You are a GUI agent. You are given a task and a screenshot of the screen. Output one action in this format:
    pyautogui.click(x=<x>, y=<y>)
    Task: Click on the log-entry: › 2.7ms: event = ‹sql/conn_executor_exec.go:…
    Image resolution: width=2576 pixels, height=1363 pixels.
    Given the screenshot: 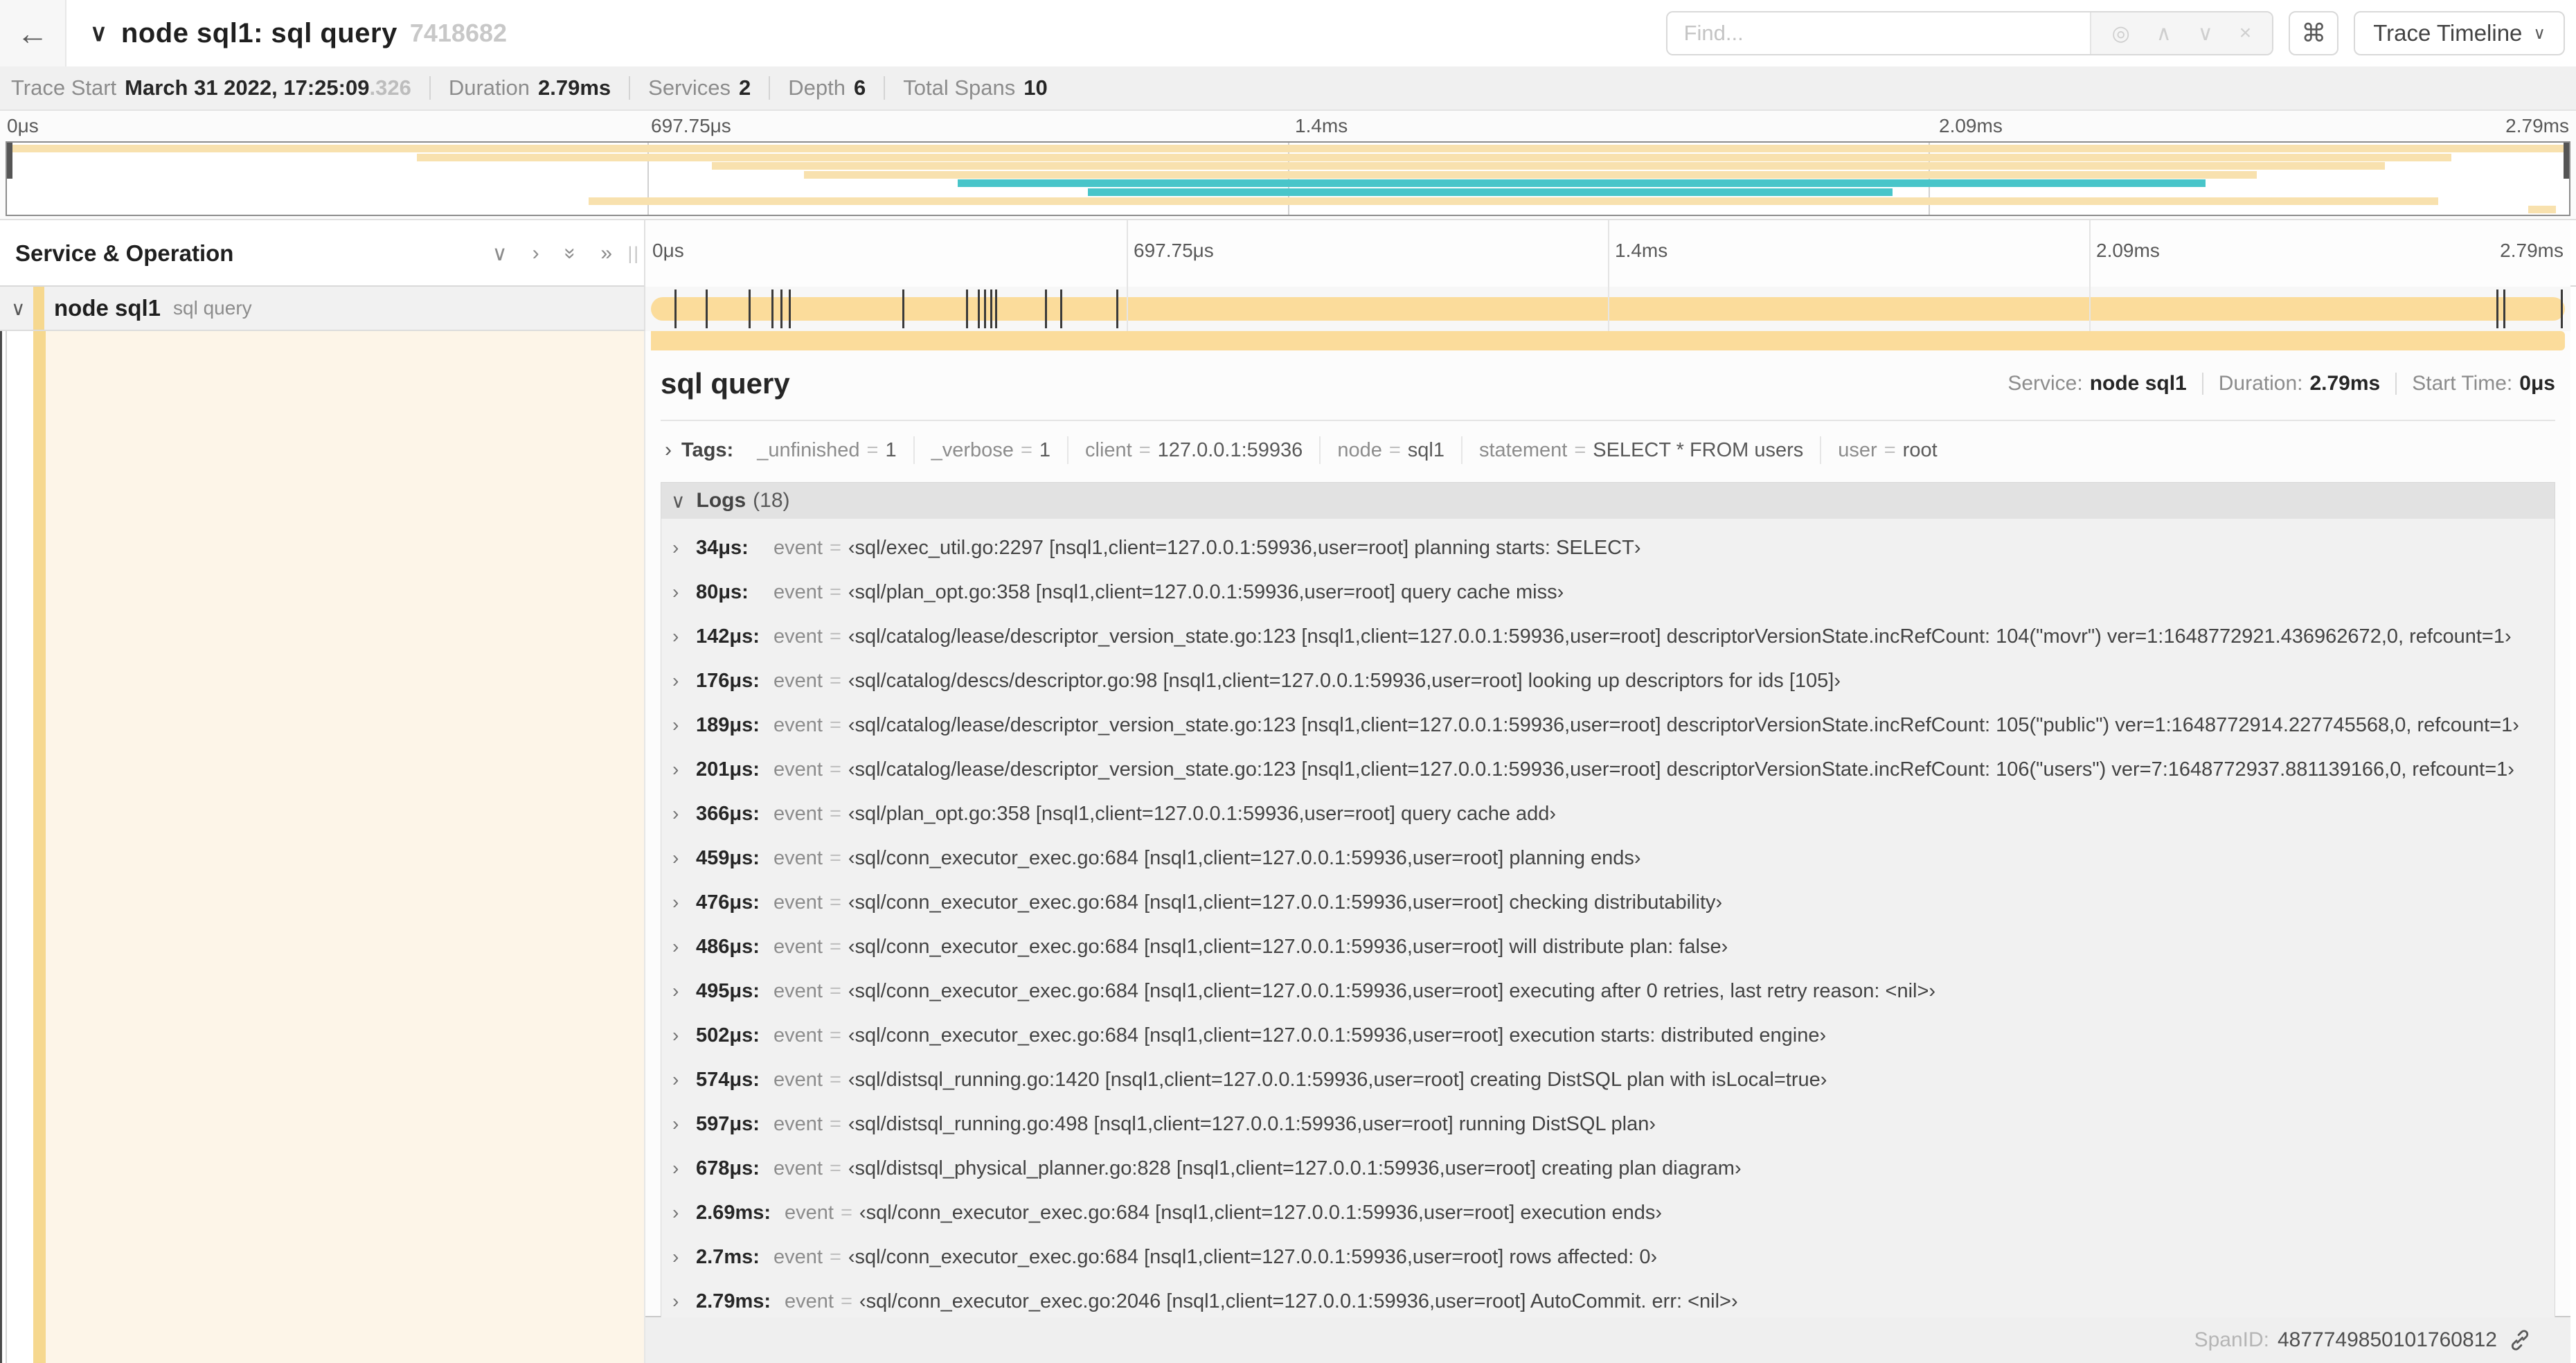 What is the action you would take?
    pyautogui.click(x=1608, y=1257)
    